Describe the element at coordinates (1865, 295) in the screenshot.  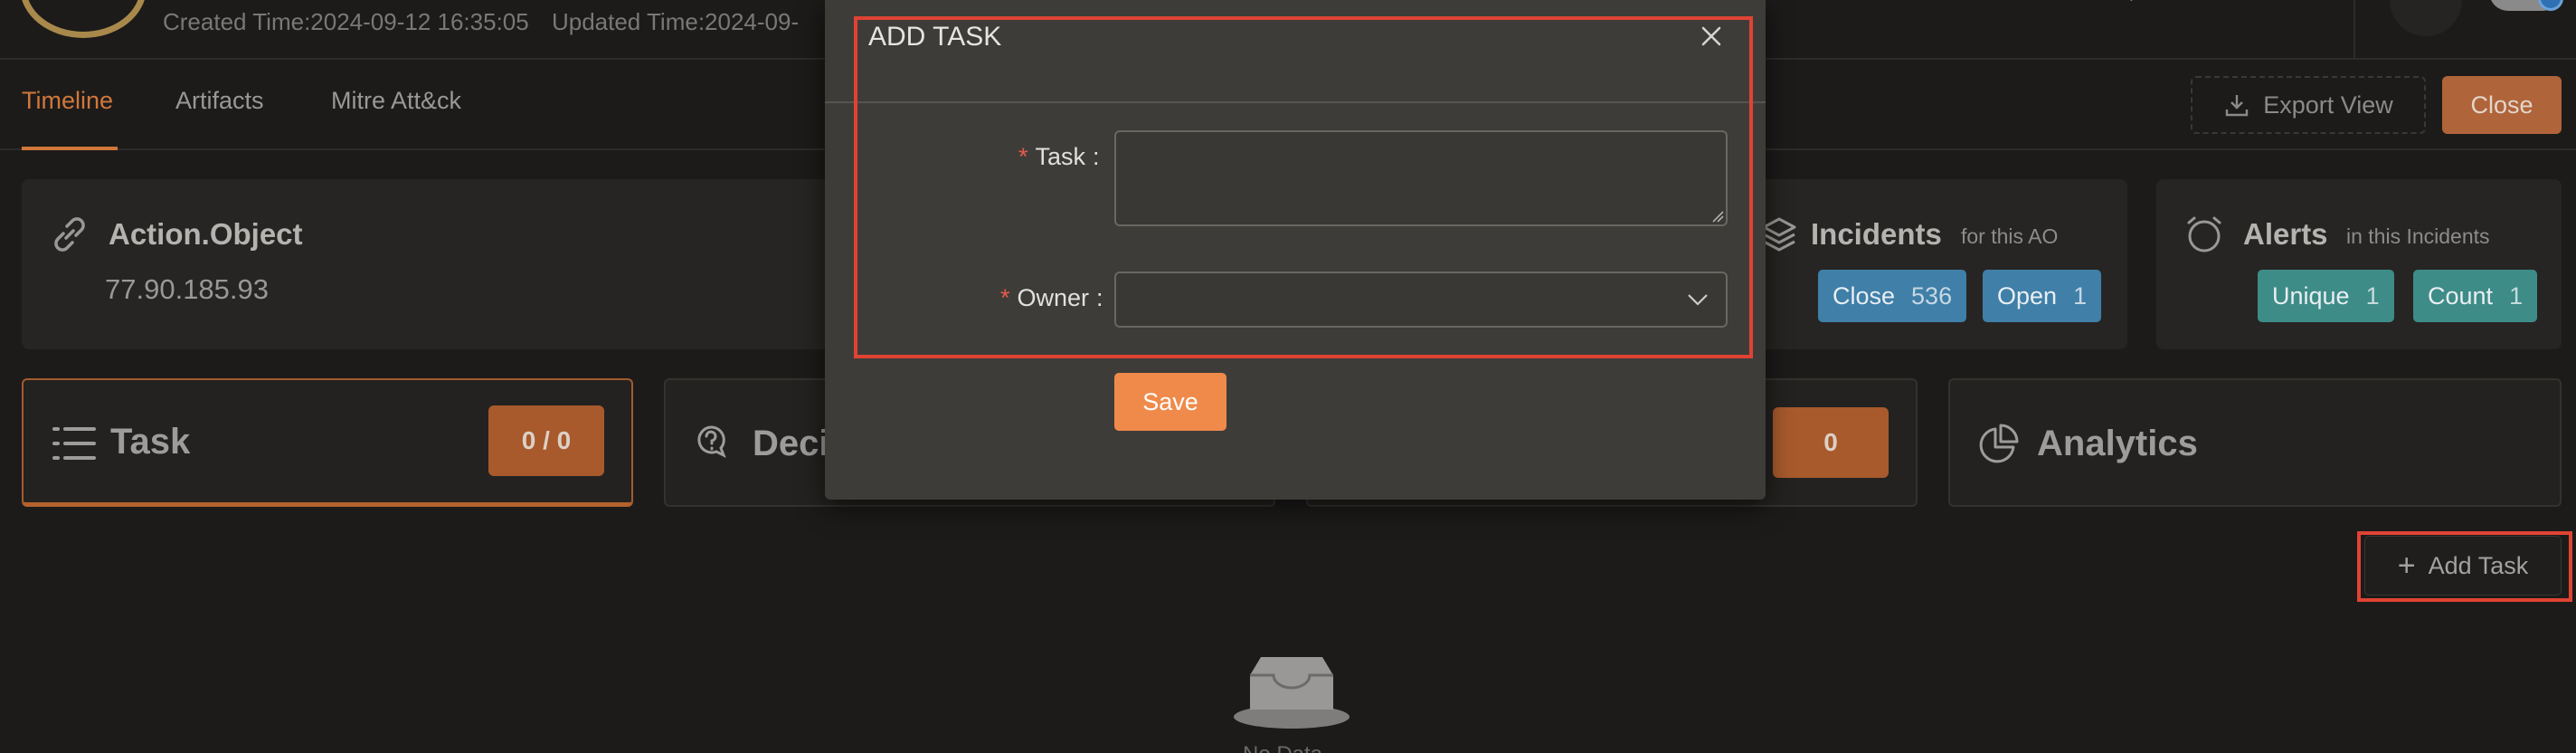
I see `close-pill-label: Close` at that location.